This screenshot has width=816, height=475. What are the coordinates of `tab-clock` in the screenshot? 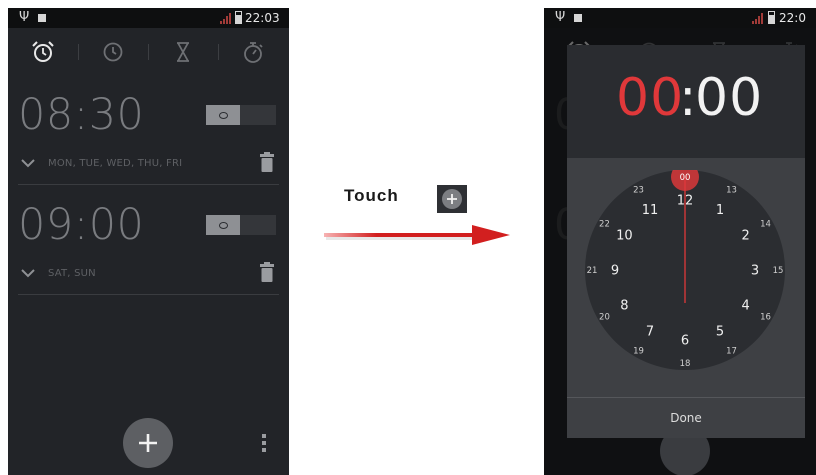 It's located at (113, 52).